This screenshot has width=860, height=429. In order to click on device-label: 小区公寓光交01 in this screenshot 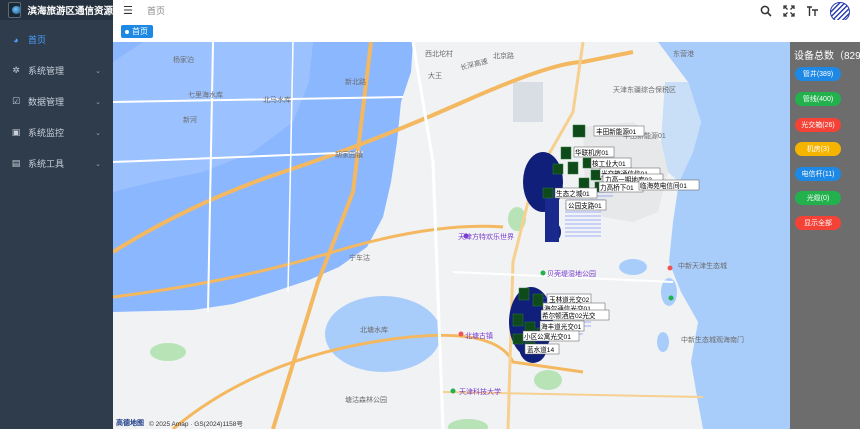, I will do `click(547, 336)`.